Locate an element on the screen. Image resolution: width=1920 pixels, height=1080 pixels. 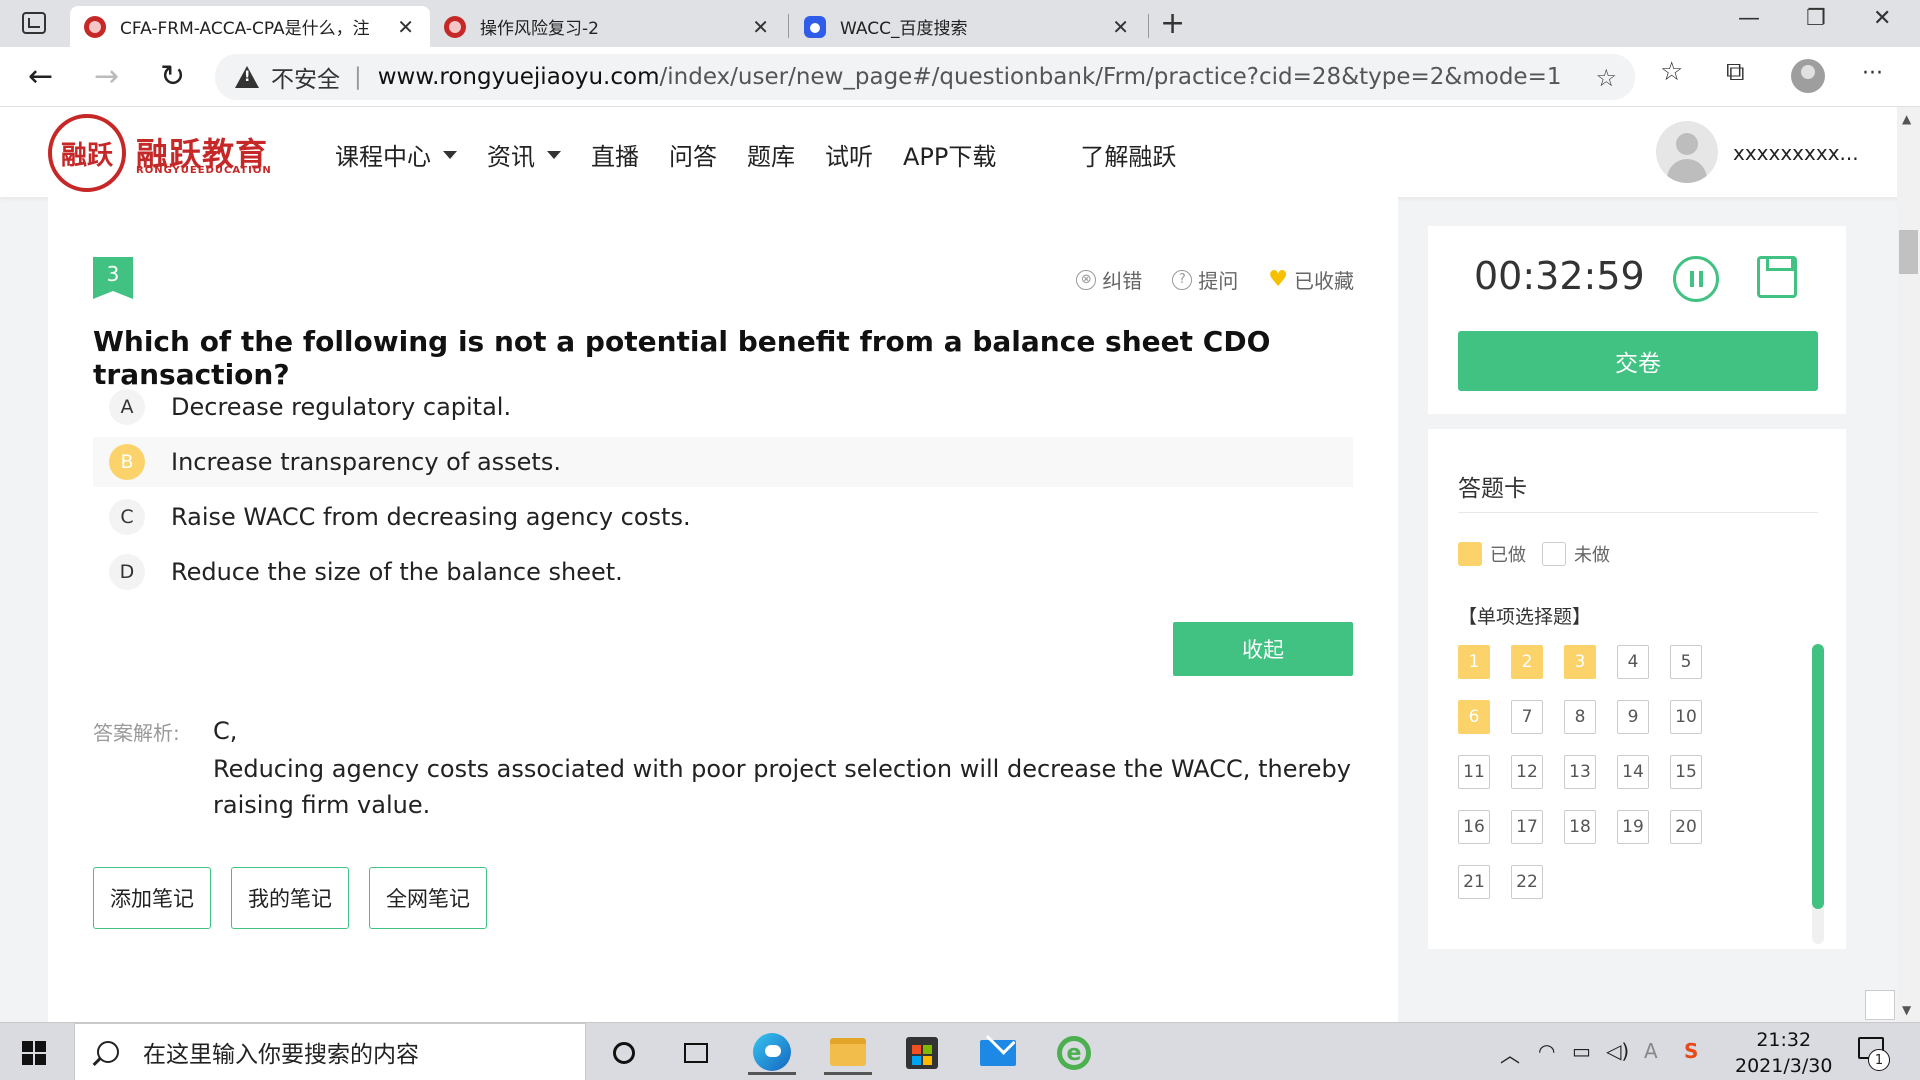
tray-chevron-icon: ︿ is located at coordinates (1510, 1053).